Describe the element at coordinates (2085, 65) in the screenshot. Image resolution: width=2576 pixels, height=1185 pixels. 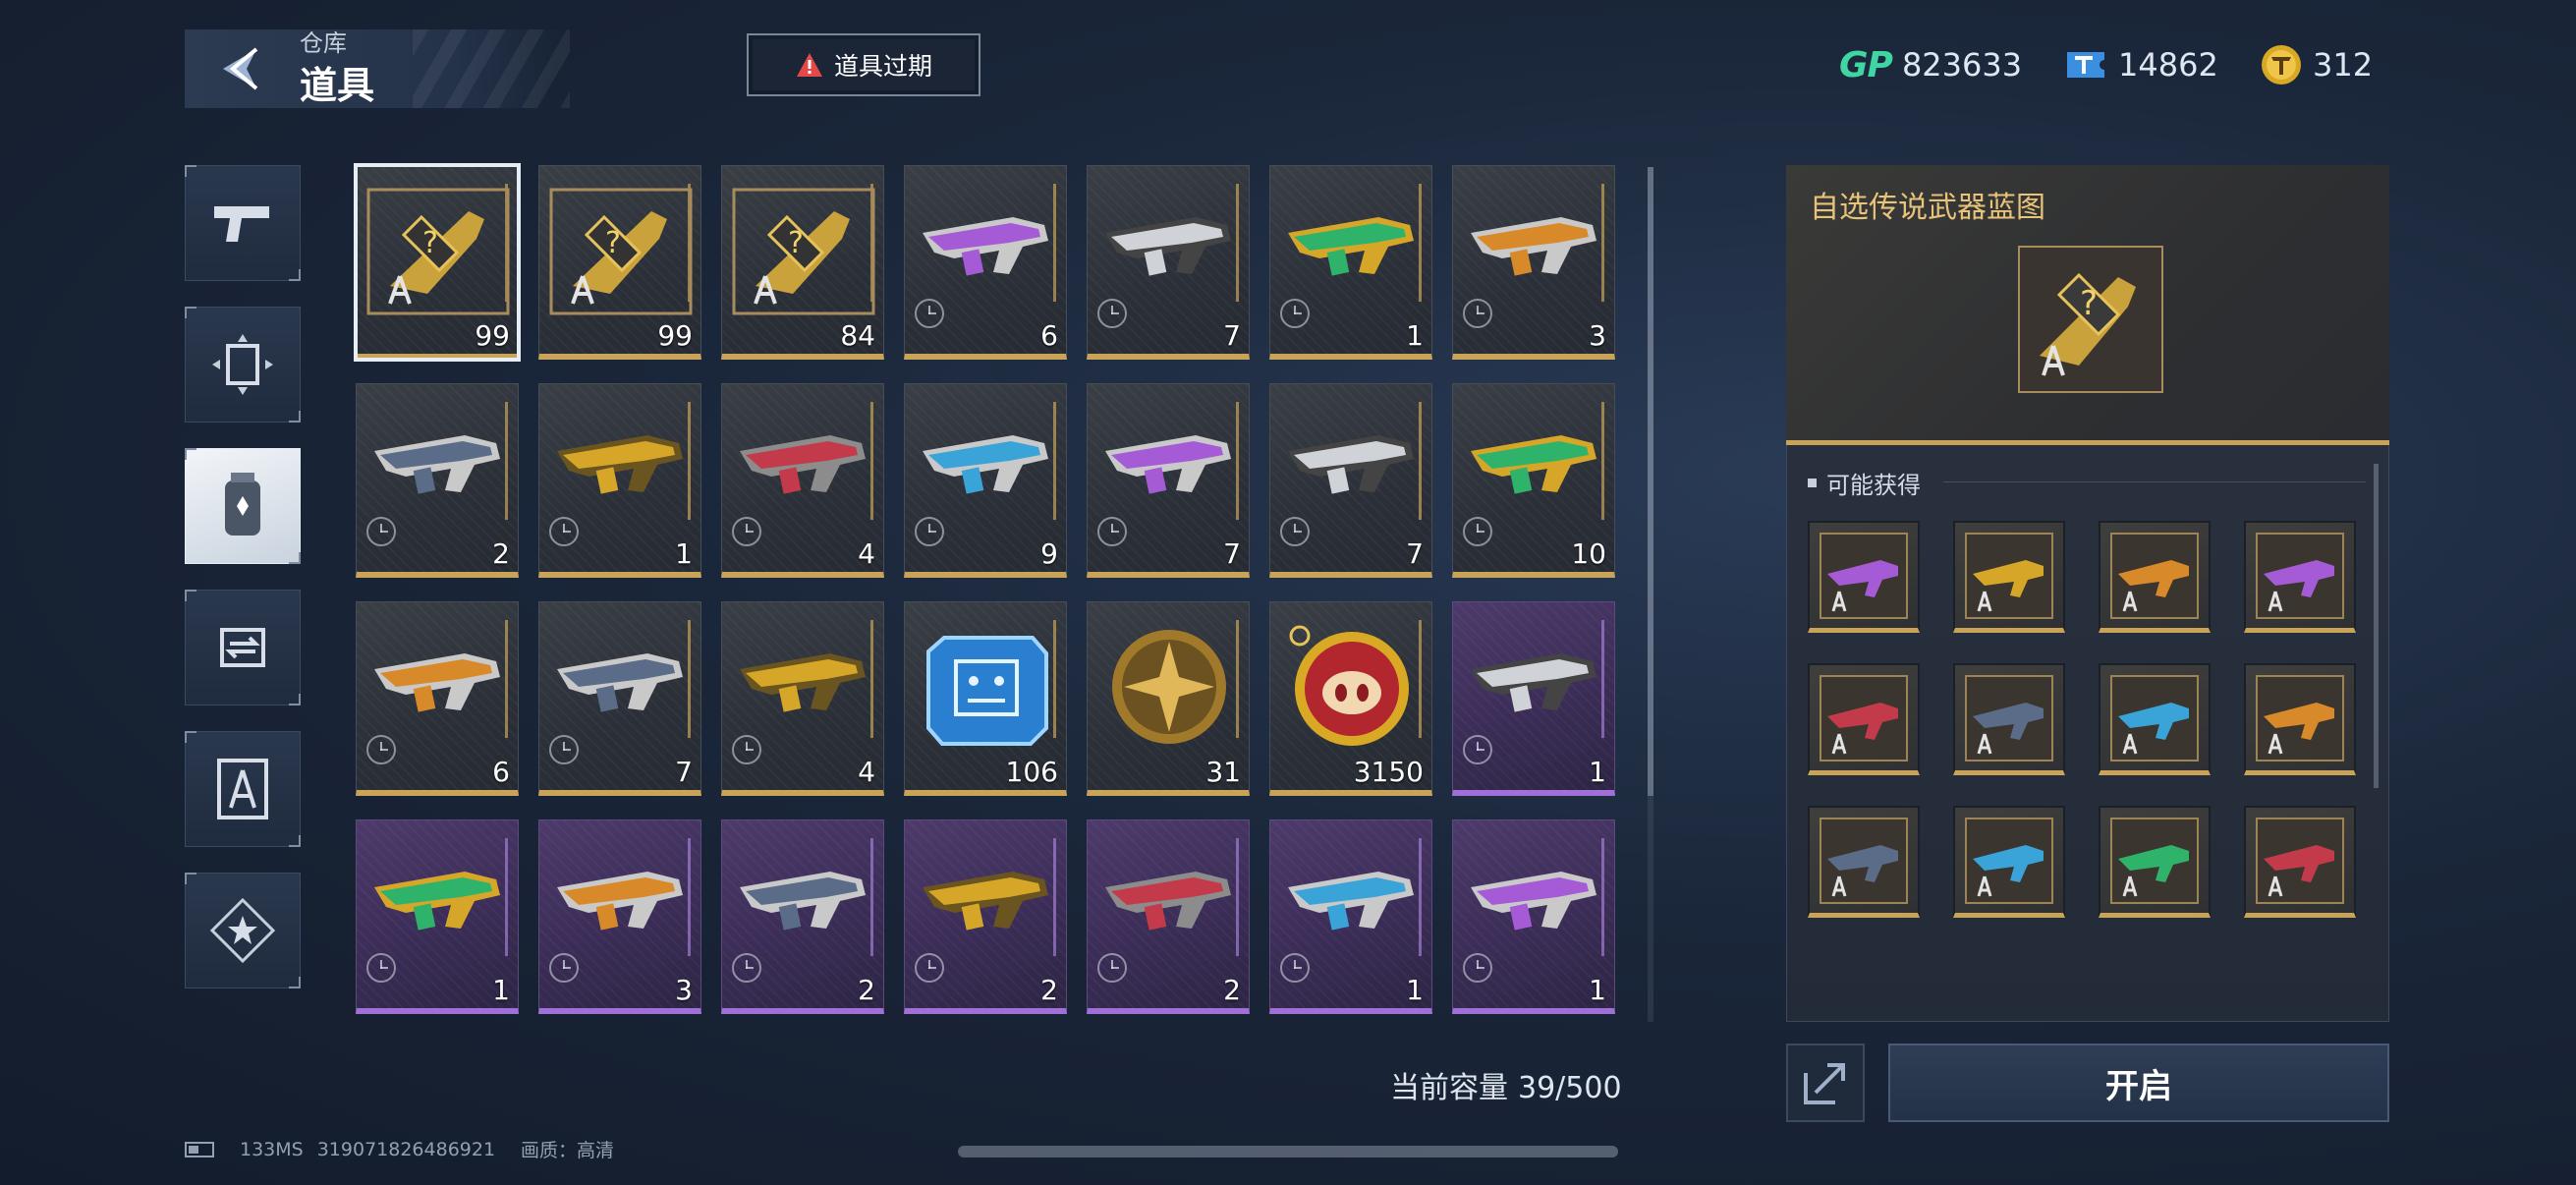
I see `ticket-icon` at that location.